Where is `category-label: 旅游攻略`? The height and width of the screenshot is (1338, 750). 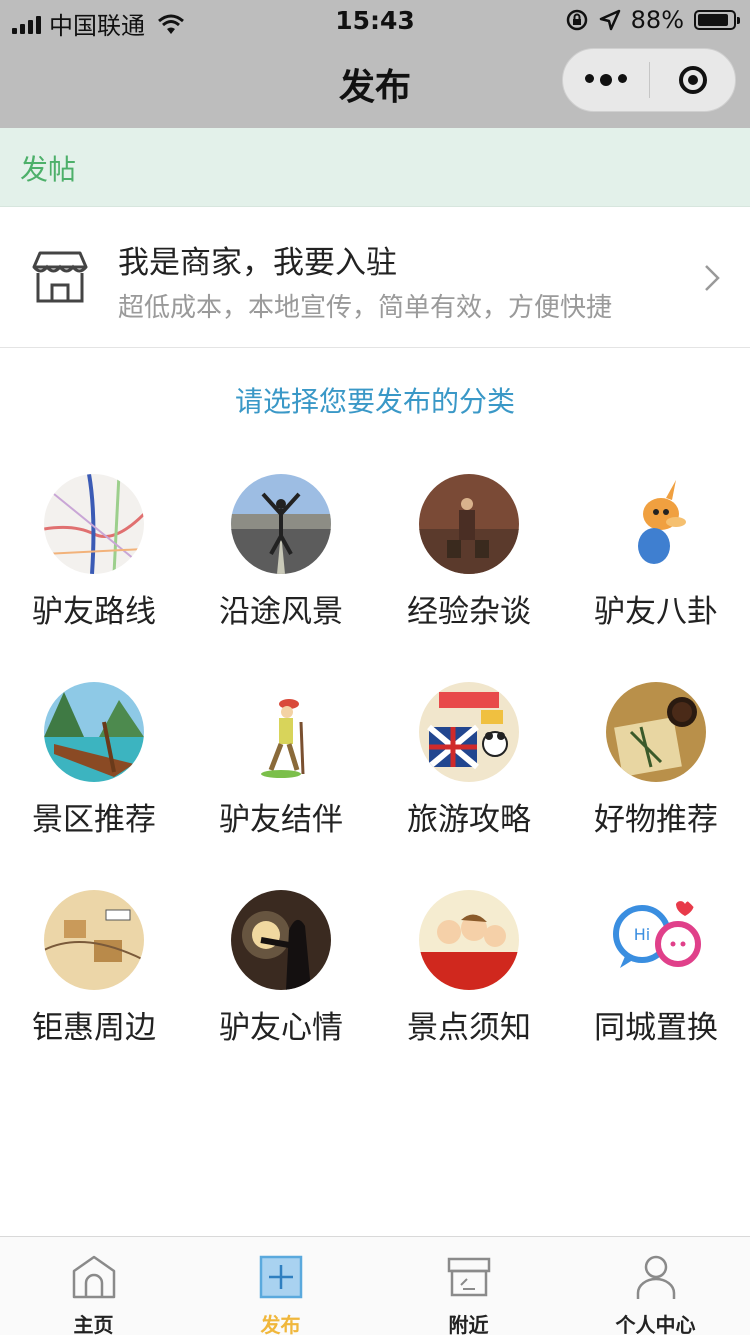
category-label: 旅游攻略 is located at coordinates (469, 820).